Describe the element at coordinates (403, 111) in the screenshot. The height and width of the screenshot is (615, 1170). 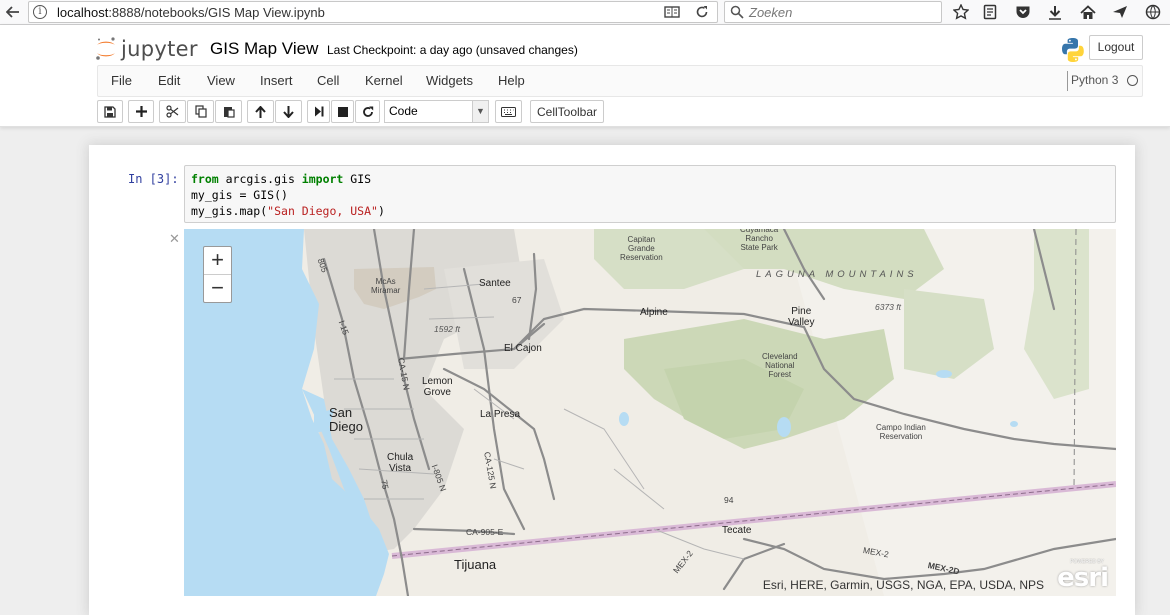
I see `cell-type-value: Code` at that location.